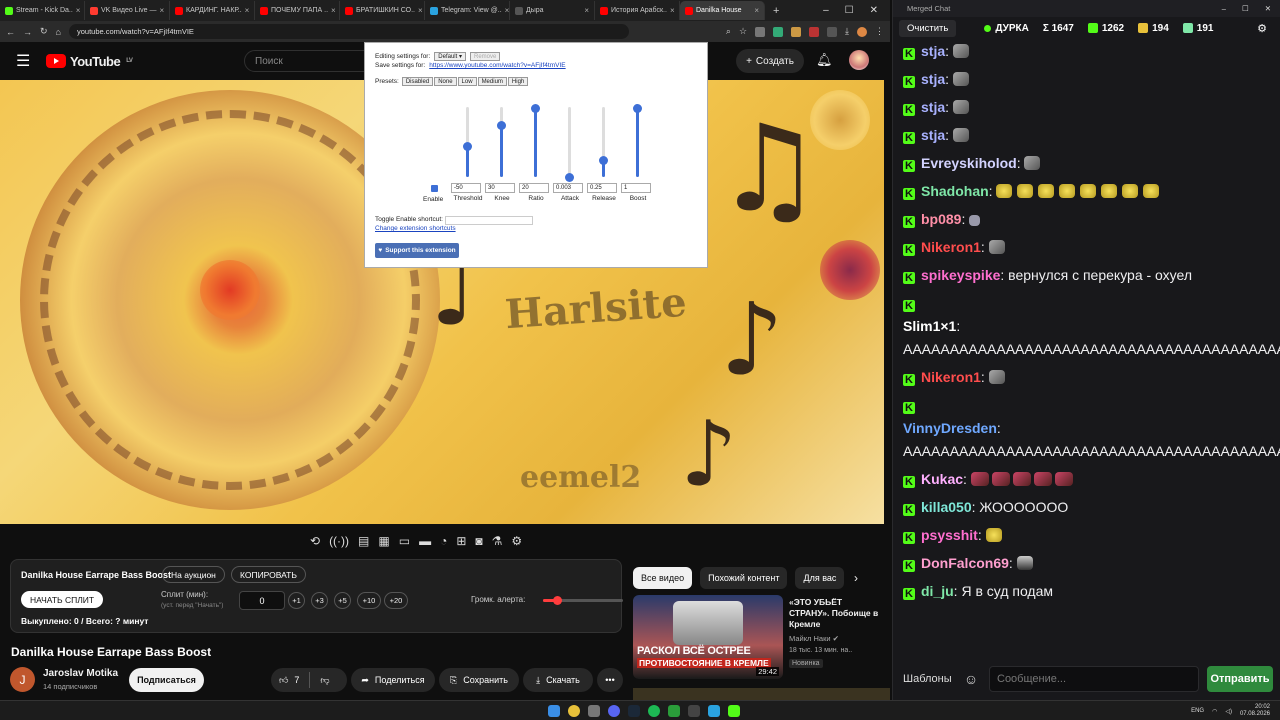  Describe the element at coordinates (534, 188) in the screenshot. I see `slider-value-input: 20` at that location.